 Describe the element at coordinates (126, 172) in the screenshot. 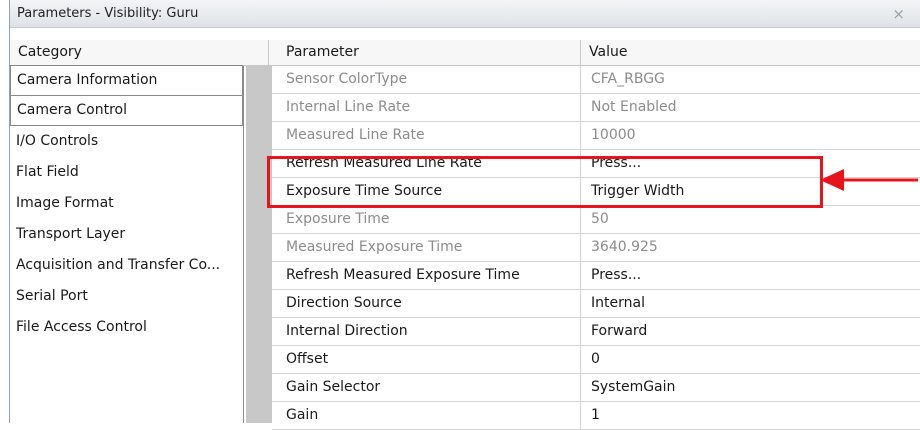

I see `category-item-flat-field: Flat Field` at that location.